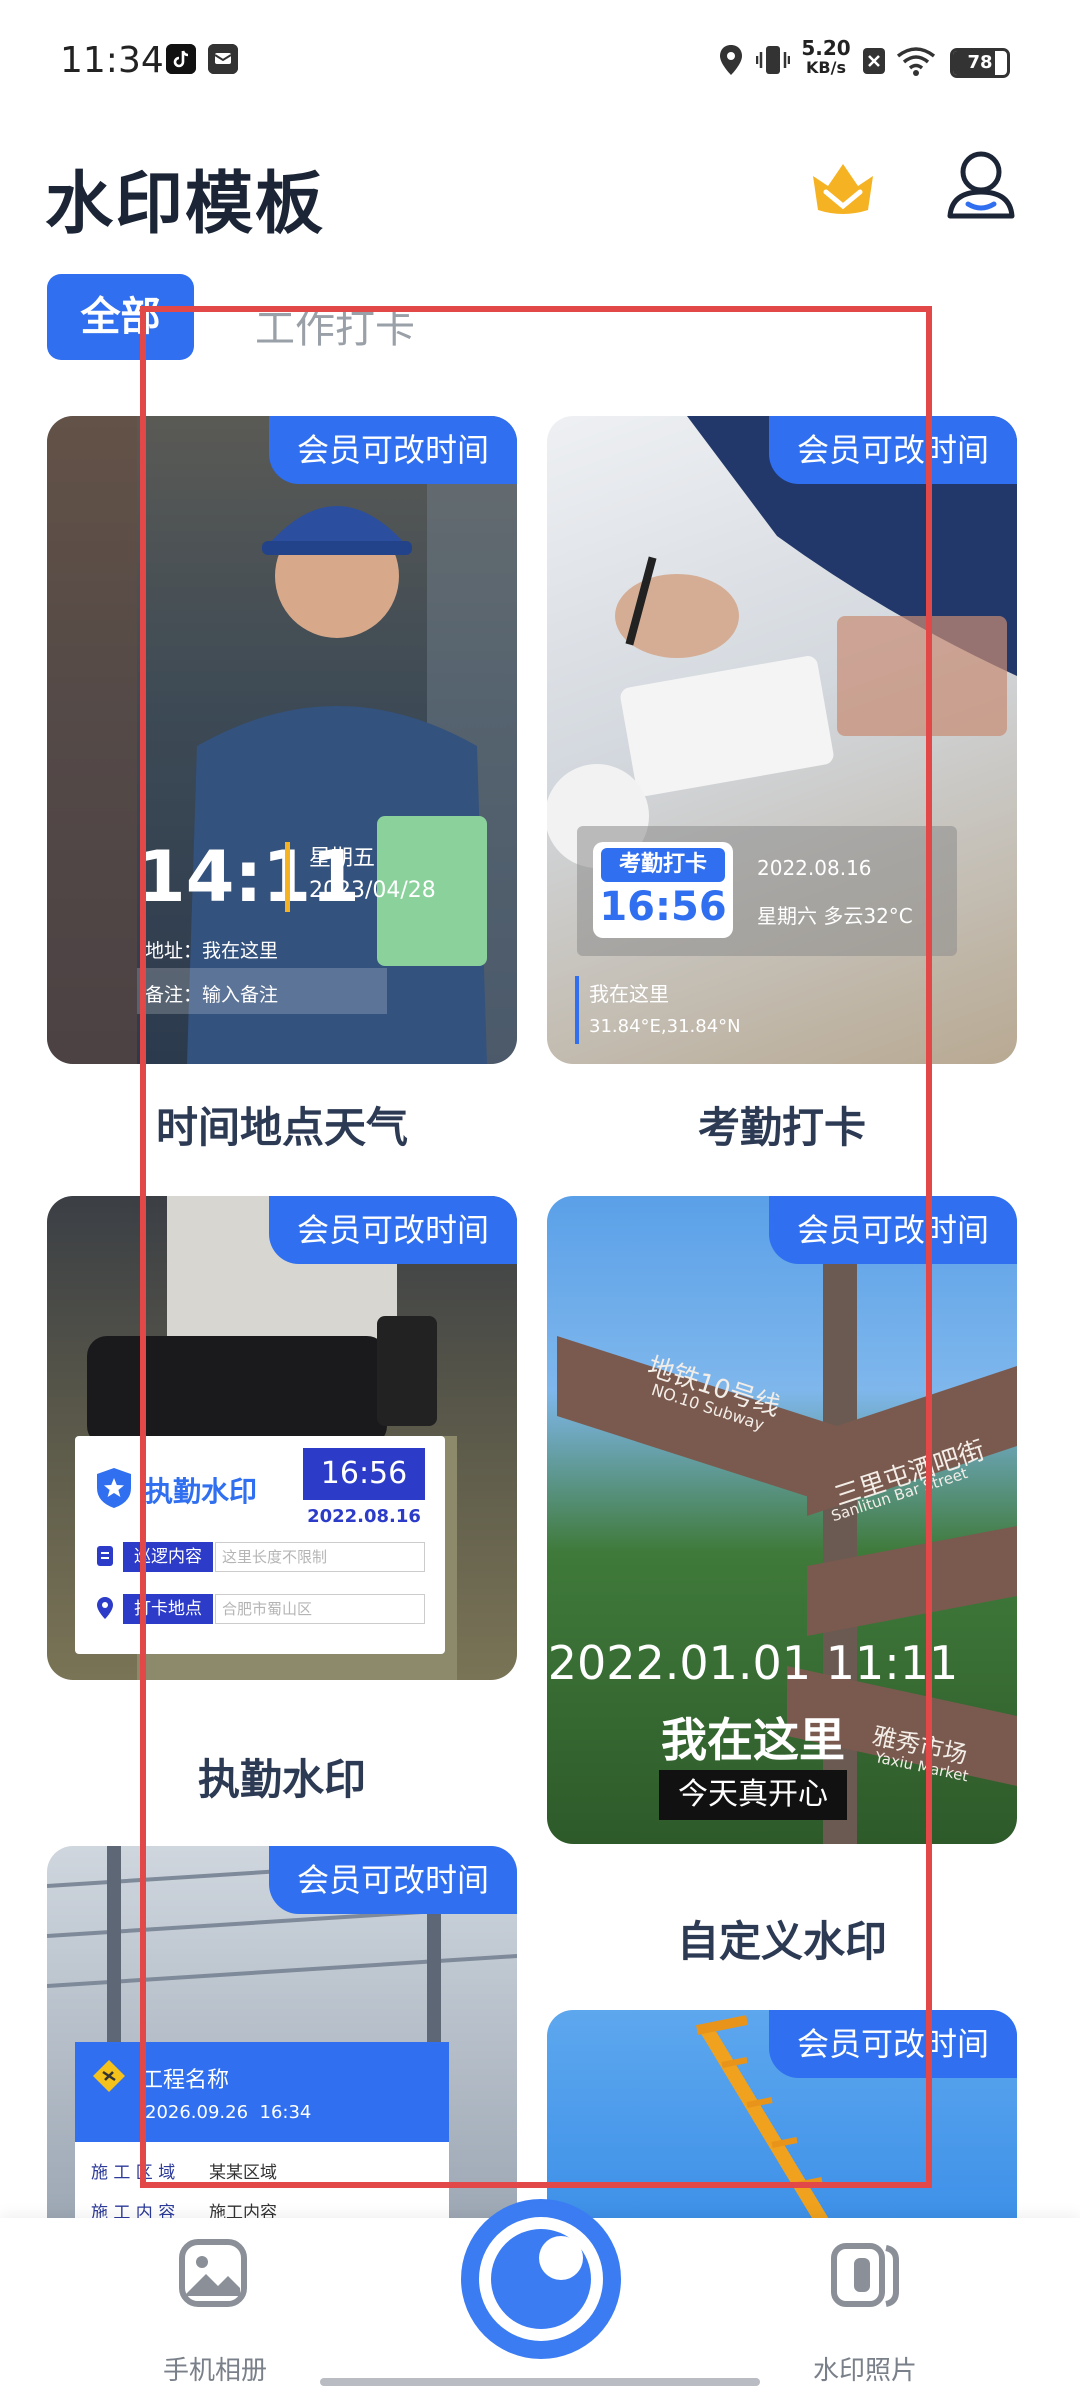 The image size is (1080, 2408). What do you see at coordinates (826, 48) in the screenshot?
I see `speed-value: 5.20` at bounding box center [826, 48].